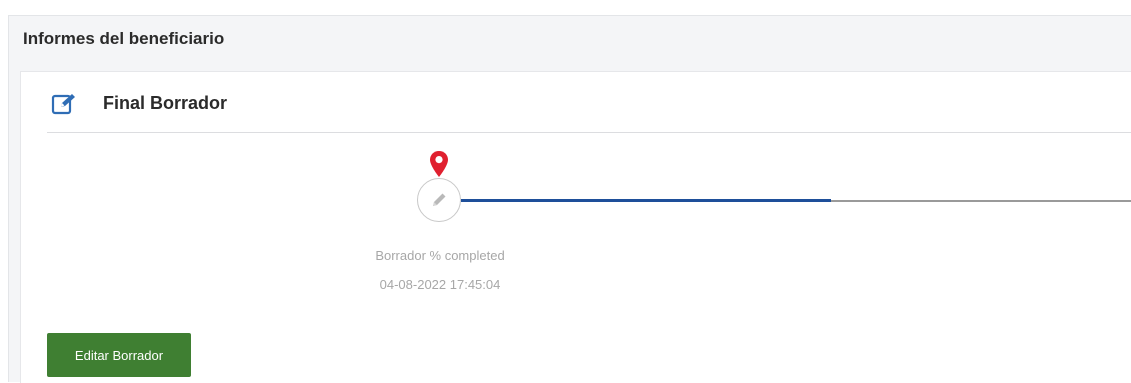 The height and width of the screenshot is (383, 1131). Describe the element at coordinates (440, 284) in the screenshot. I see `timeline-timestamp: 04-08-2022 17:45:04` at that location.